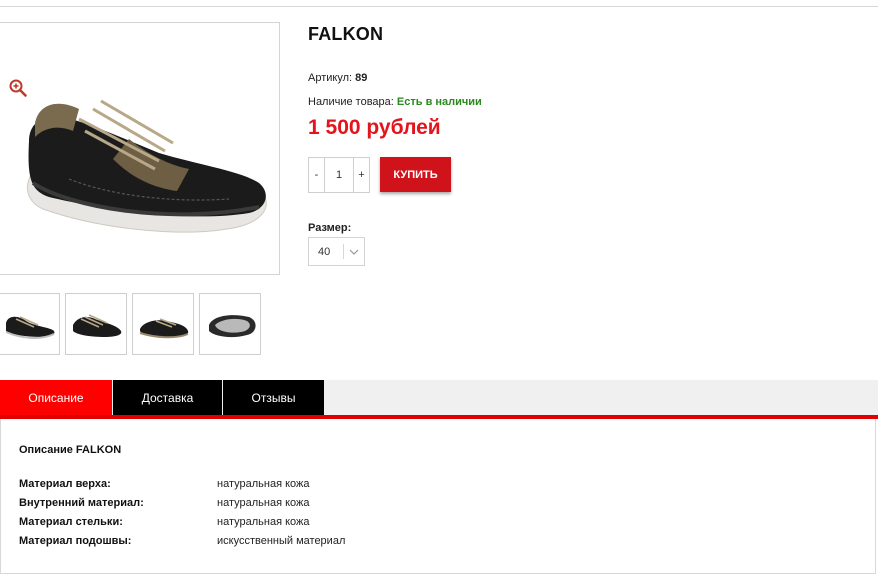 This screenshot has width=878, height=576. What do you see at coordinates (281, 541) in the screenshot?
I see `spec-value: искусственный материал` at bounding box center [281, 541].